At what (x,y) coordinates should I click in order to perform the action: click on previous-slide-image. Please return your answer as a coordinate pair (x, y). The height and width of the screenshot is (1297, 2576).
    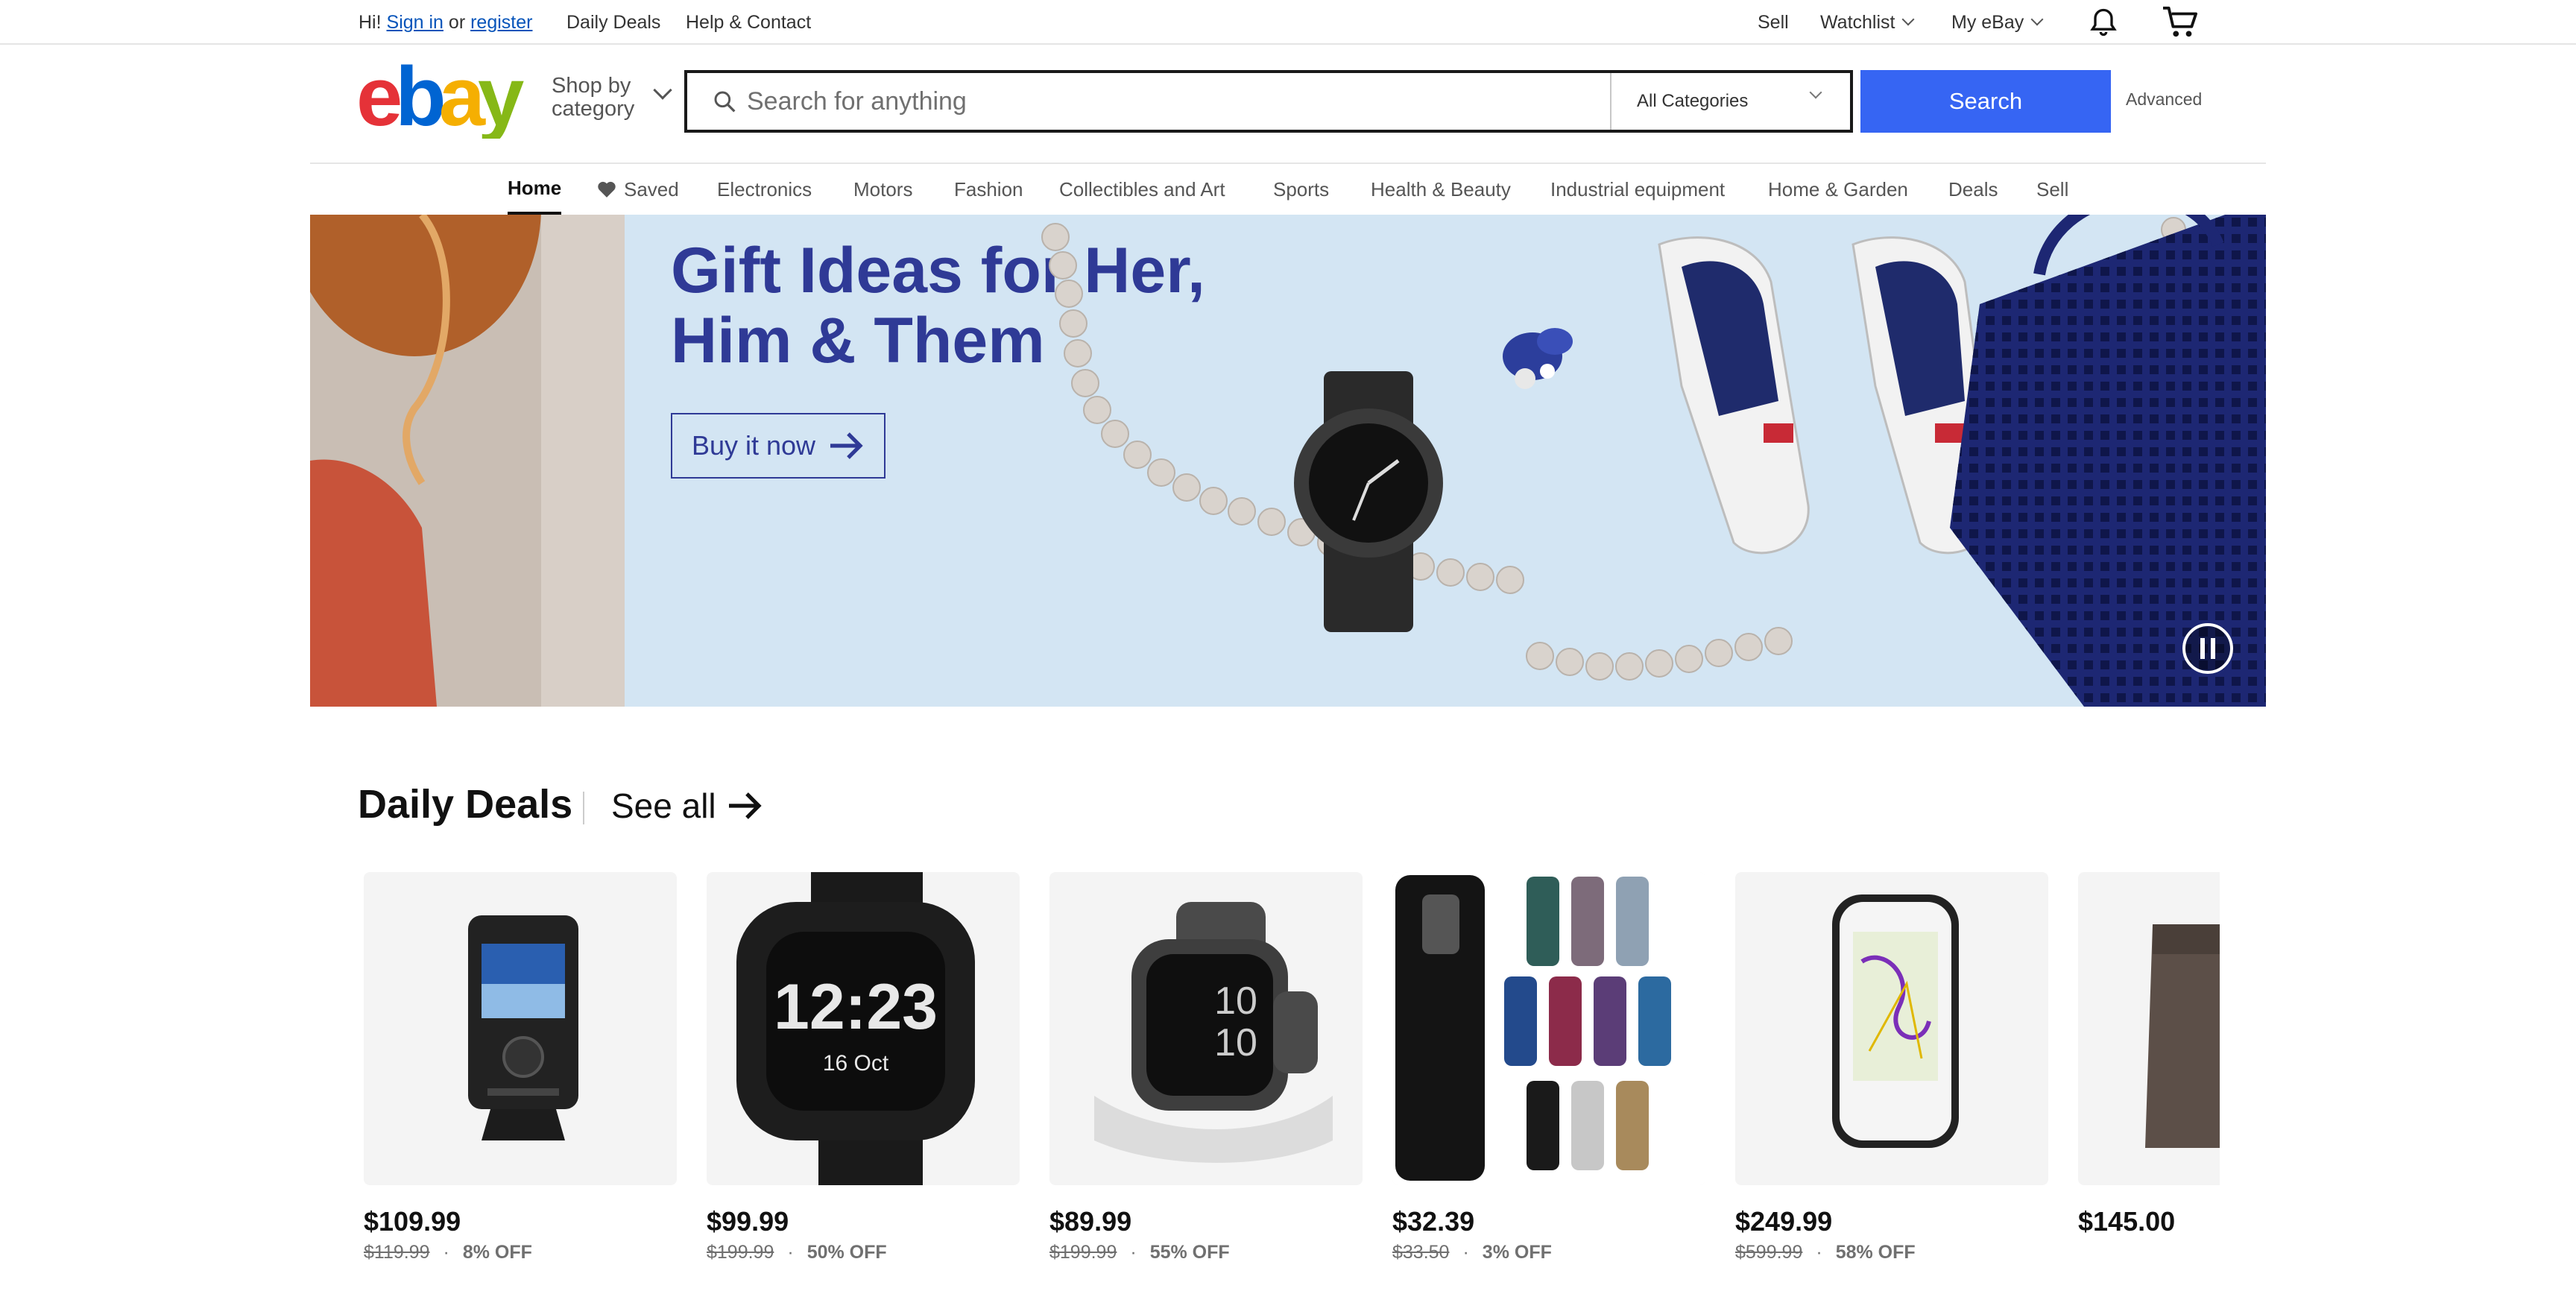
    Looking at the image, I should click on (467, 461).